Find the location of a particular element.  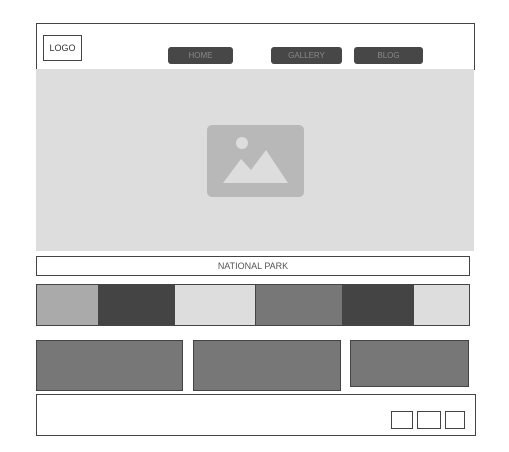

color-strip is located at coordinates (253, 305).